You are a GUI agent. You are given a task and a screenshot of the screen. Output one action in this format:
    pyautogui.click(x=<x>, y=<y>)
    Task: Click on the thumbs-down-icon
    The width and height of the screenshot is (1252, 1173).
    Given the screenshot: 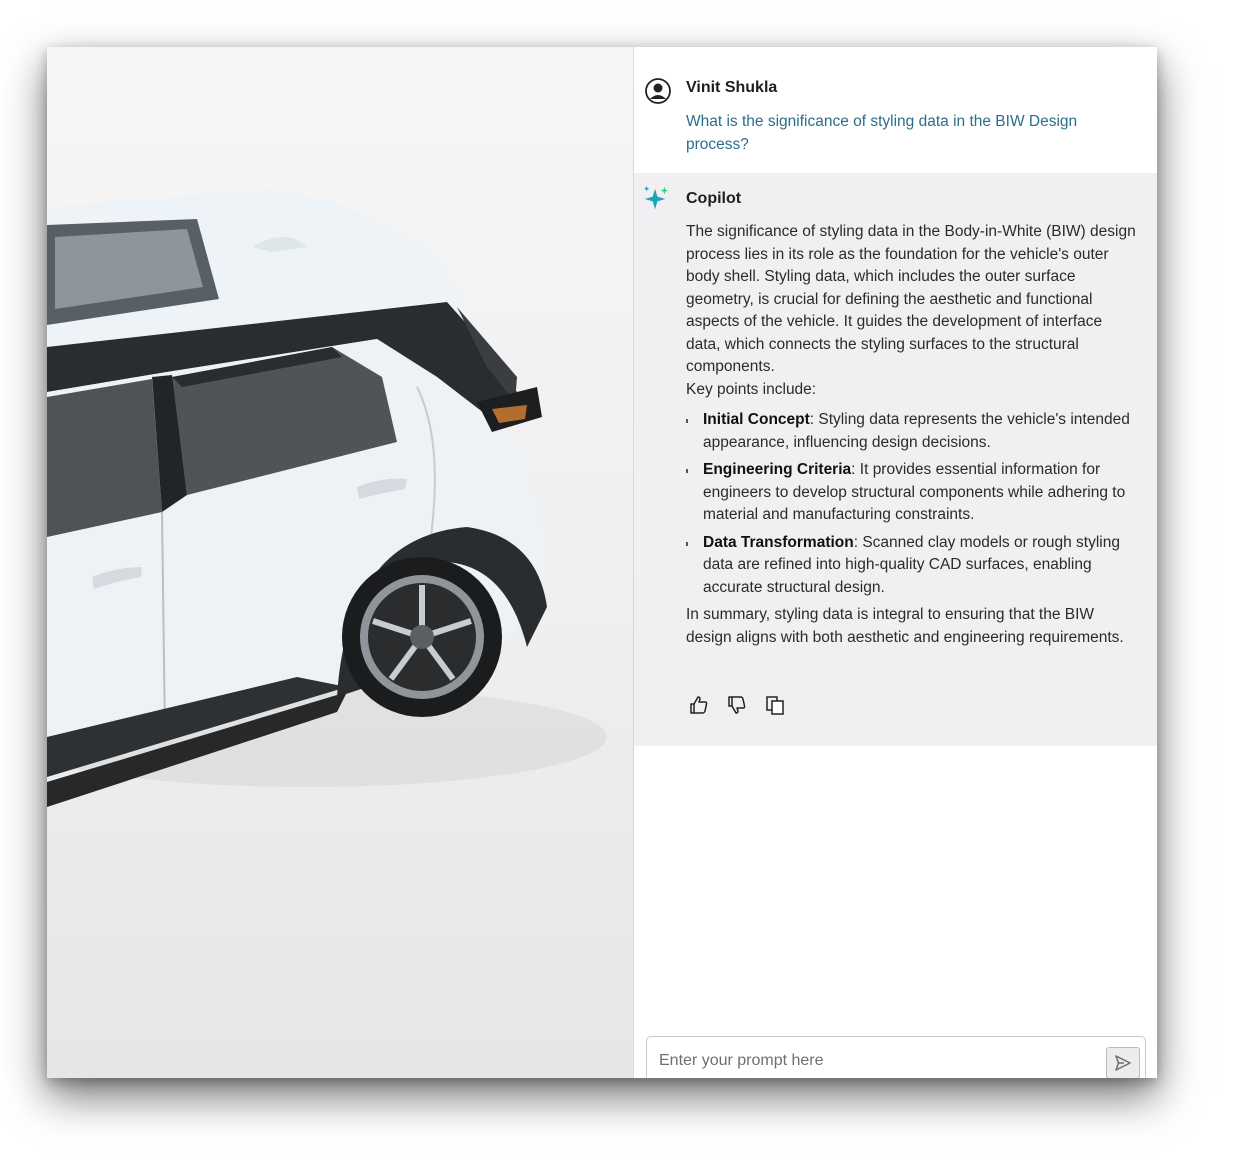 What is the action you would take?
    pyautogui.click(x=737, y=705)
    